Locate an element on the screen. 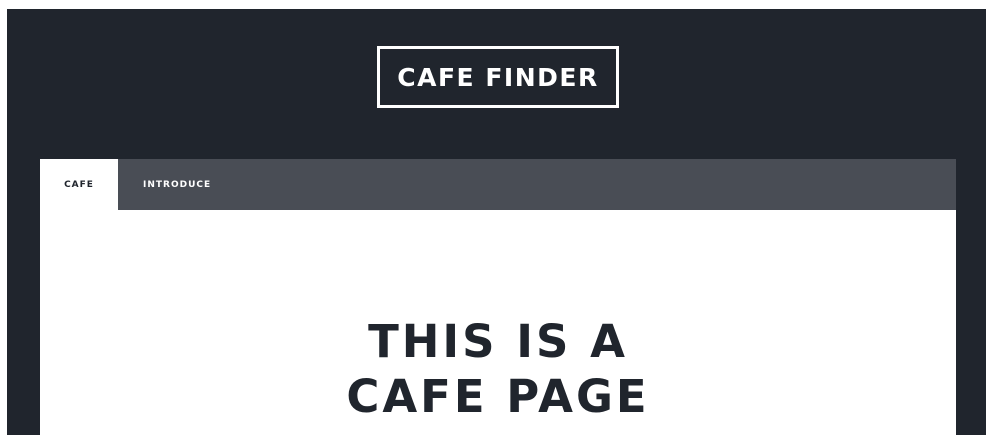 The image size is (987, 435). tab-cafe: CAFE is located at coordinates (79, 184).